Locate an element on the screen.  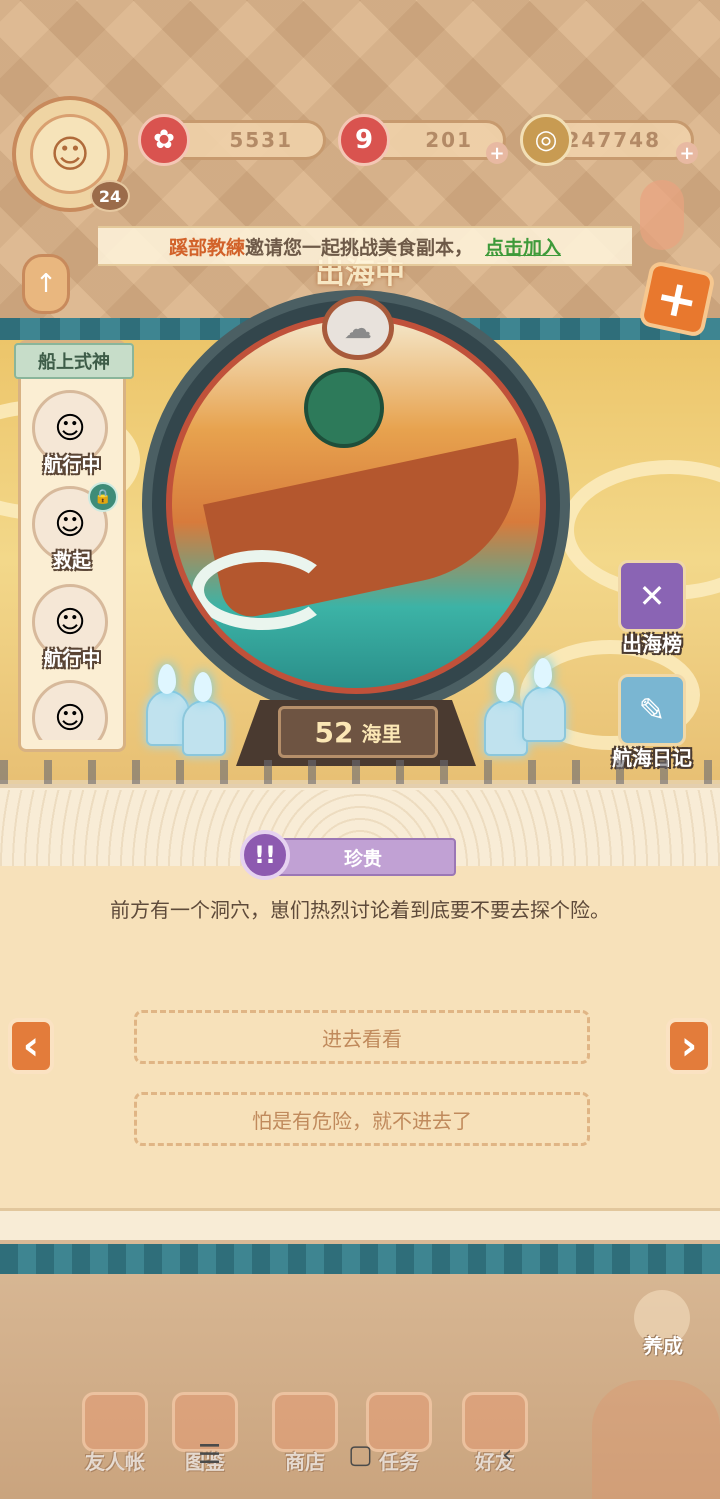
plus-icon: + is located at coordinates (677, 299).